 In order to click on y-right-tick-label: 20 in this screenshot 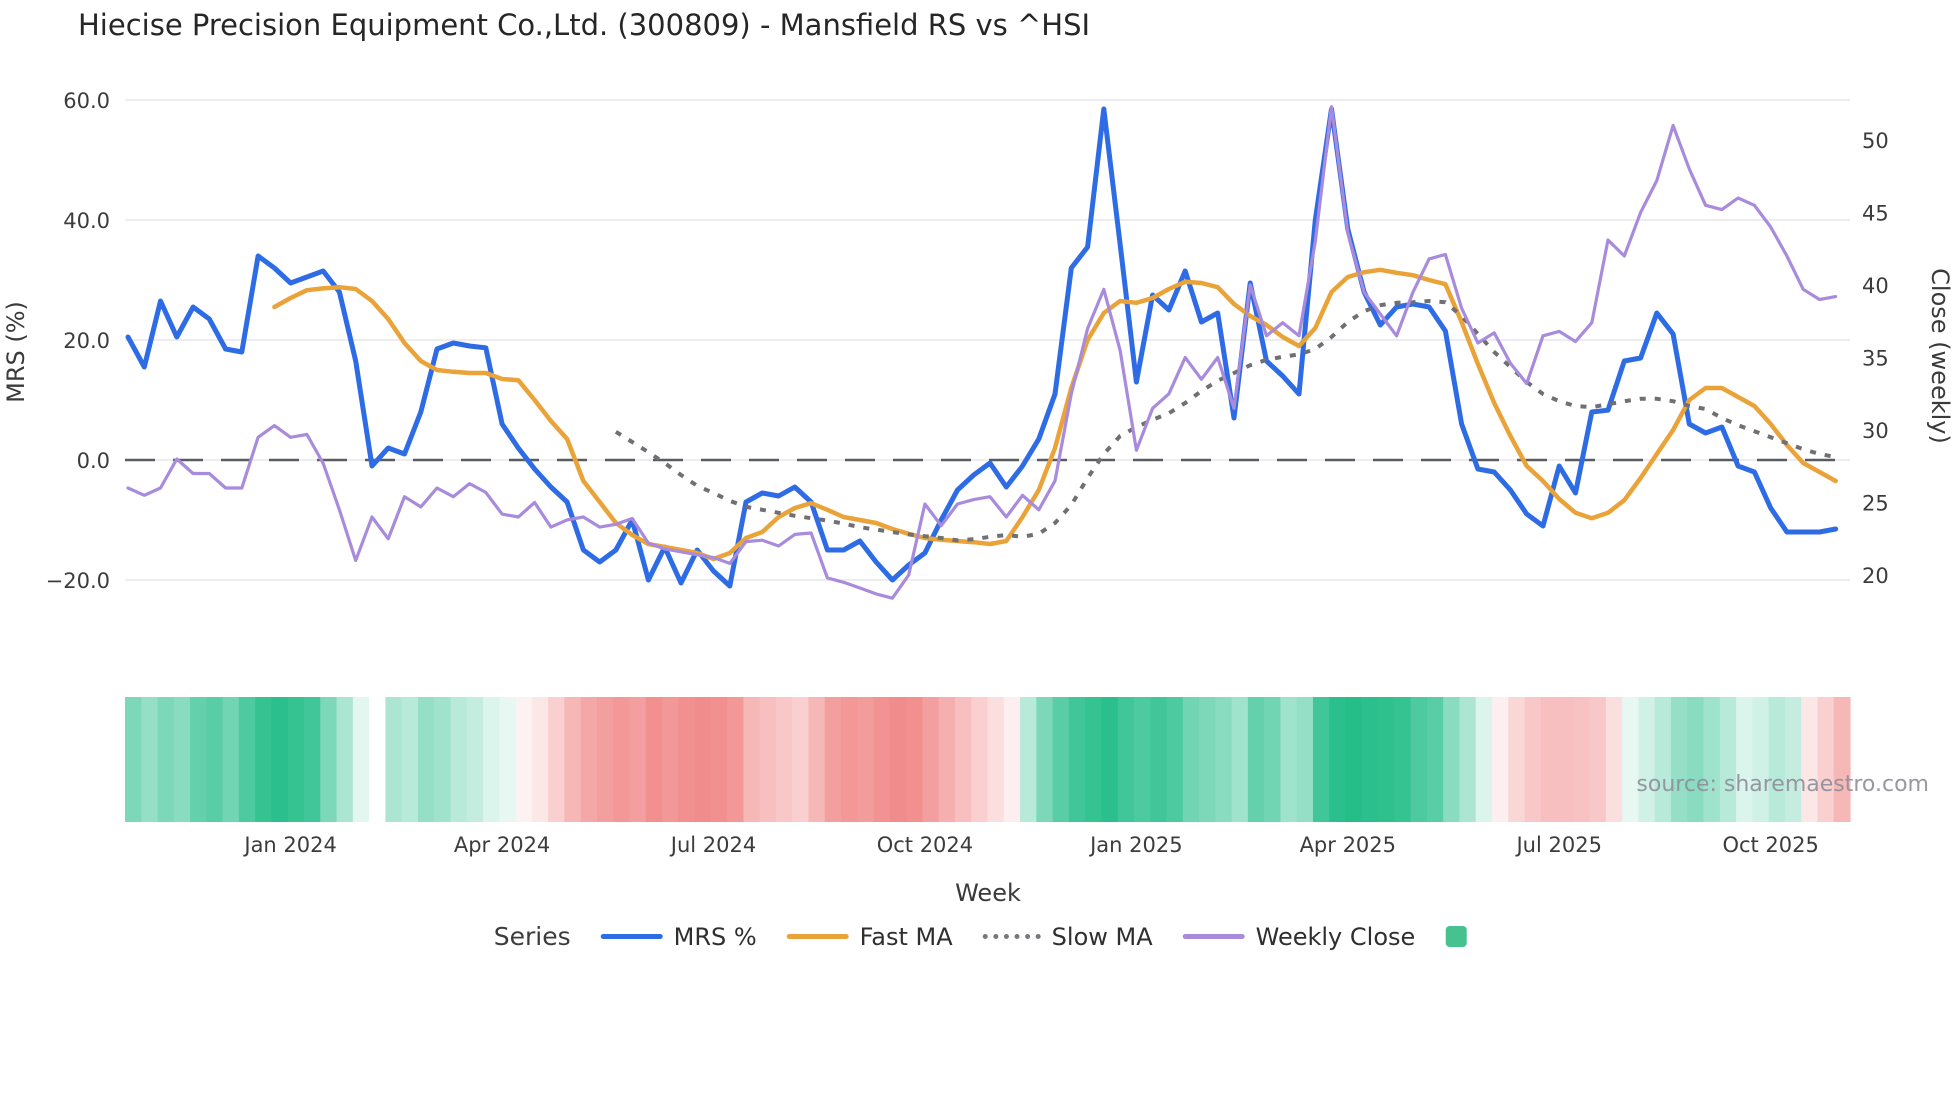, I will do `click(1875, 576)`.